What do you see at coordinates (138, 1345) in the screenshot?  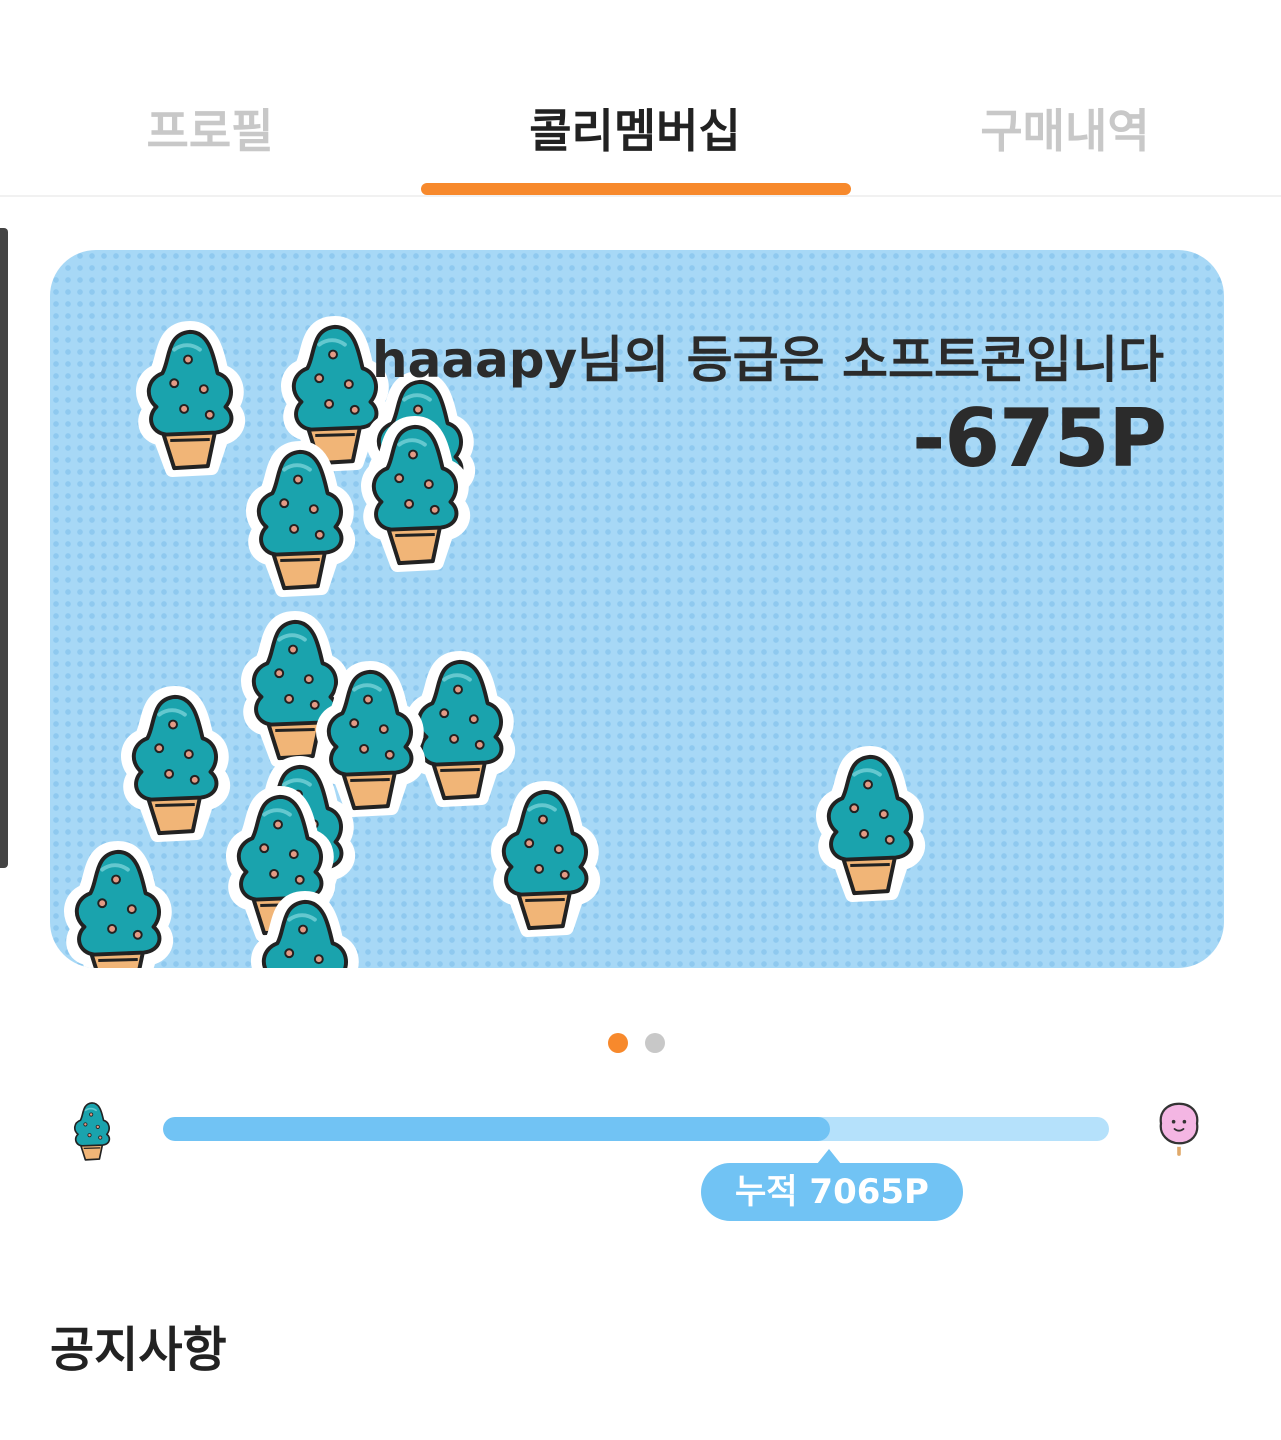 I see `notice-section-title: 공지사항` at bounding box center [138, 1345].